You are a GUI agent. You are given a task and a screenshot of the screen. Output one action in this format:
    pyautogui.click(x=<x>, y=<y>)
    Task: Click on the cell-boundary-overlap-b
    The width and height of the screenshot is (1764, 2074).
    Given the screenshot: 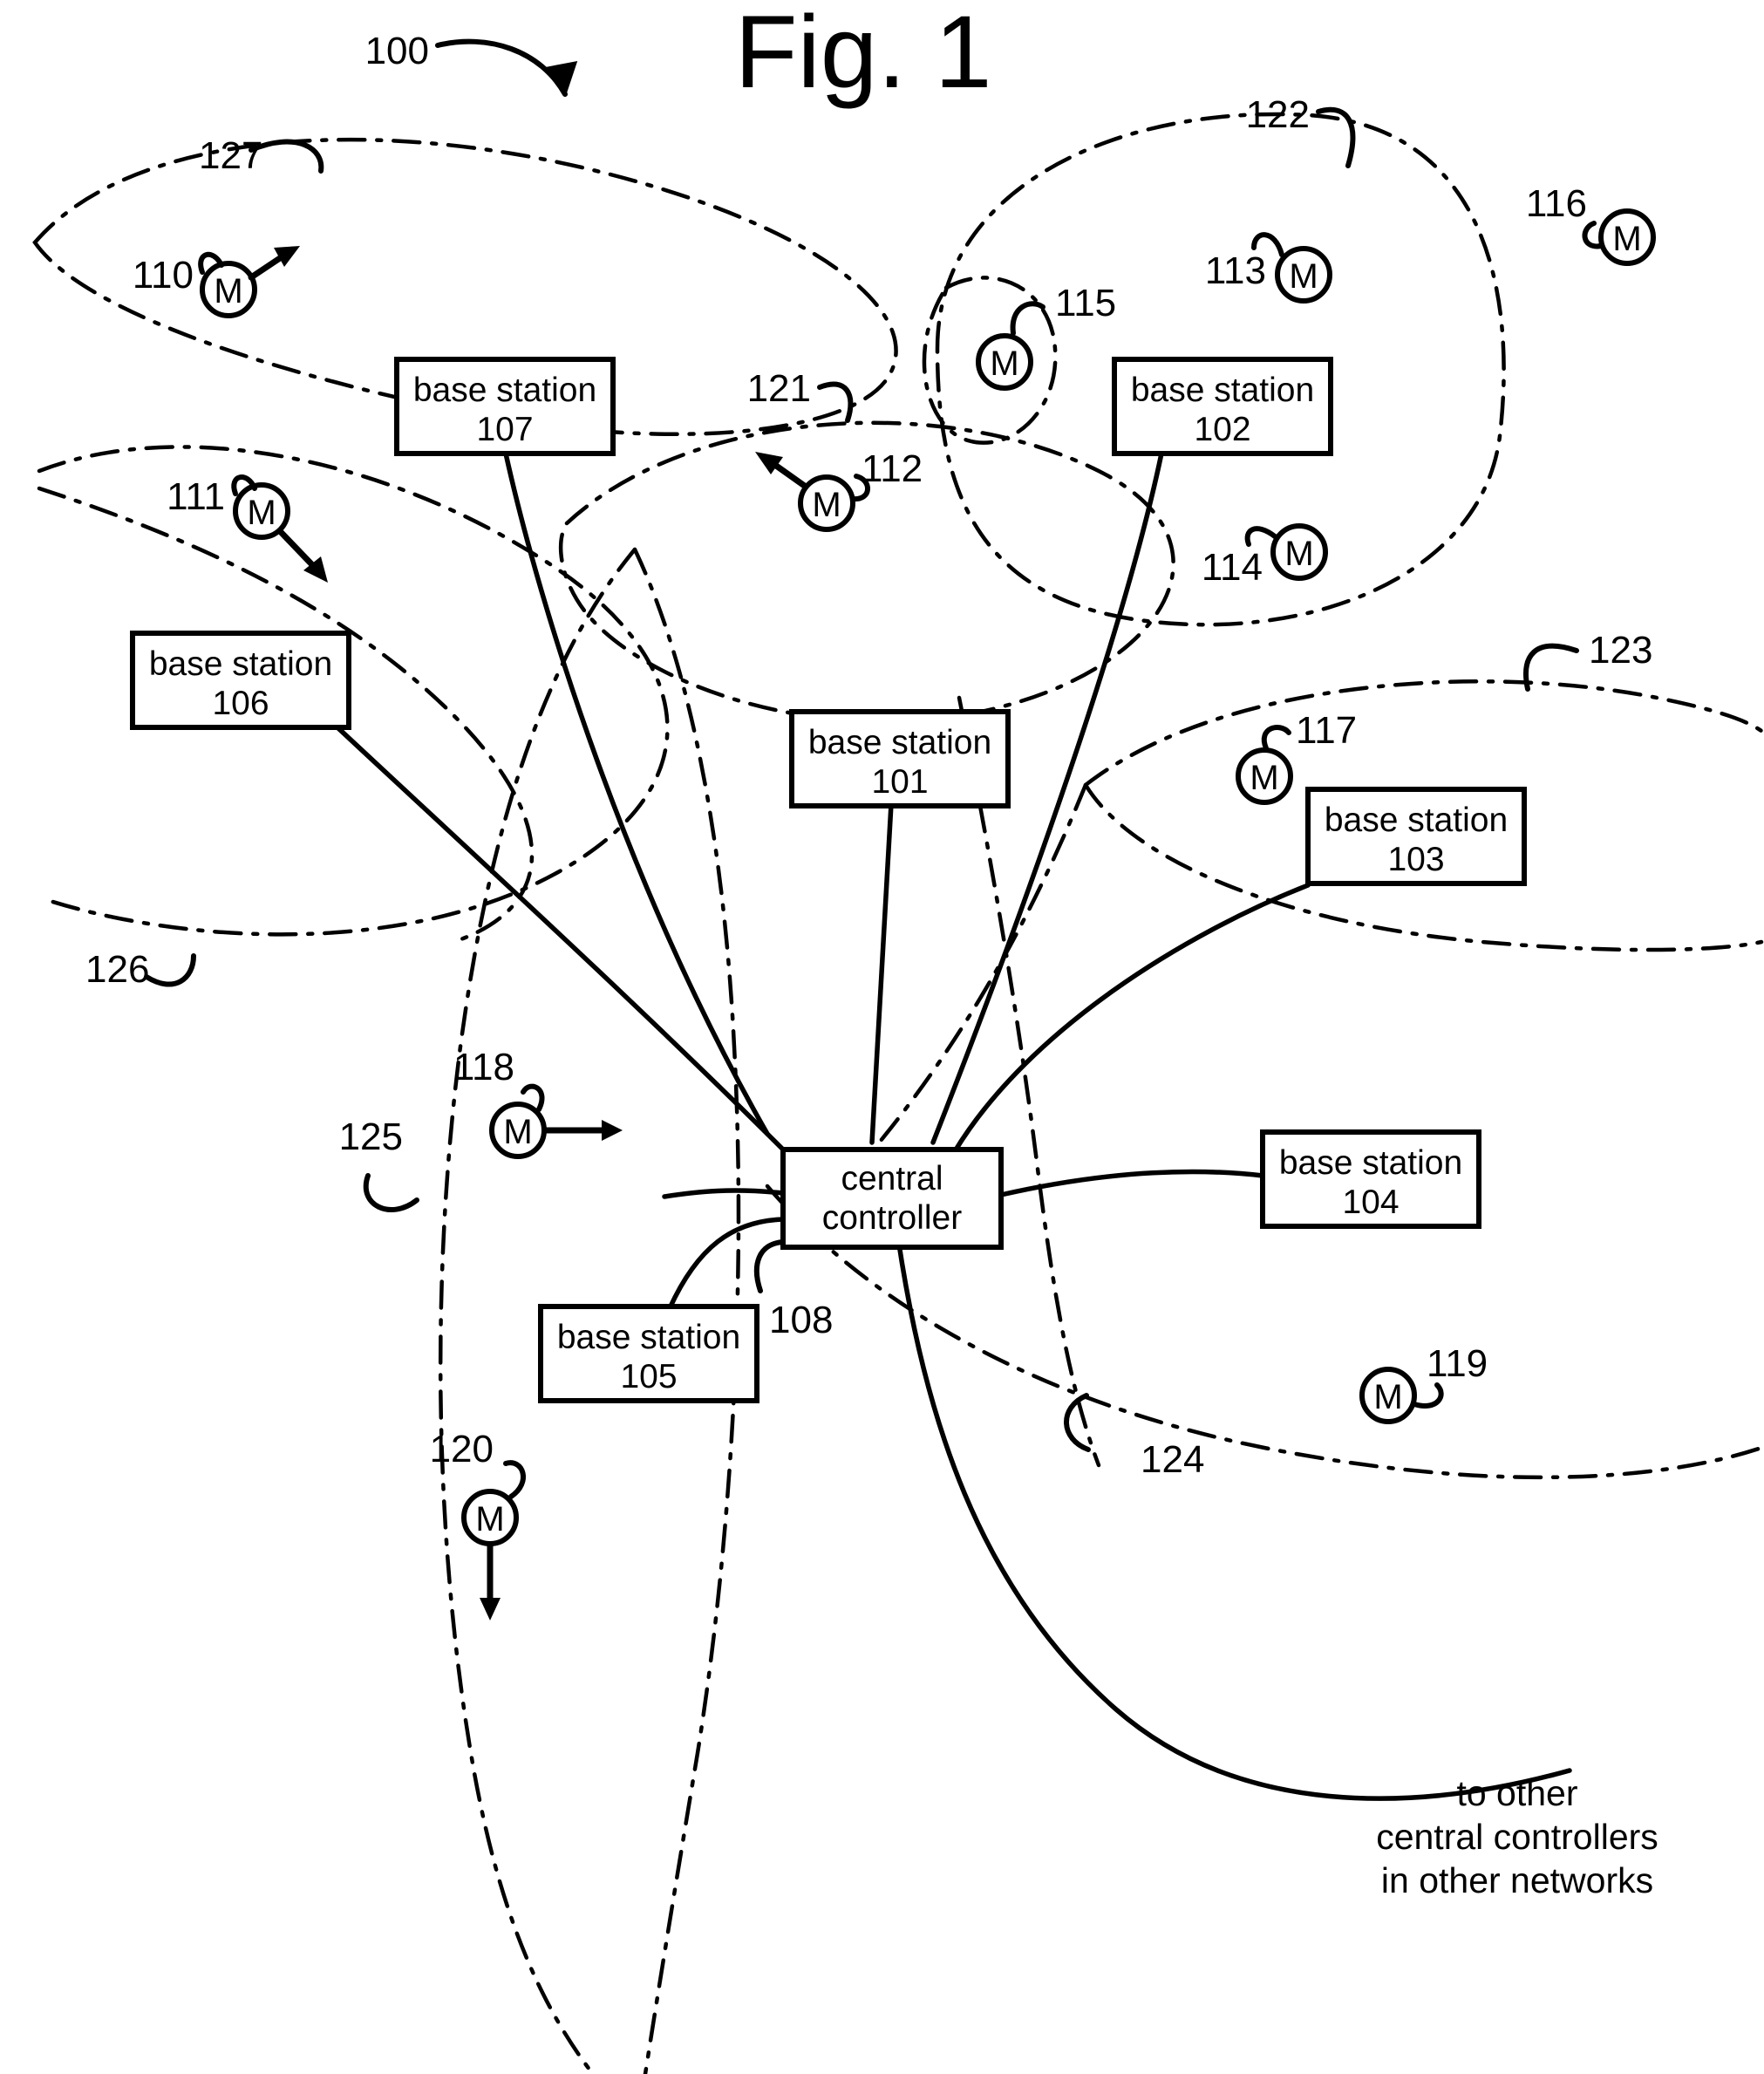 What is the action you would take?
    pyautogui.click(x=1029, y=1081)
    